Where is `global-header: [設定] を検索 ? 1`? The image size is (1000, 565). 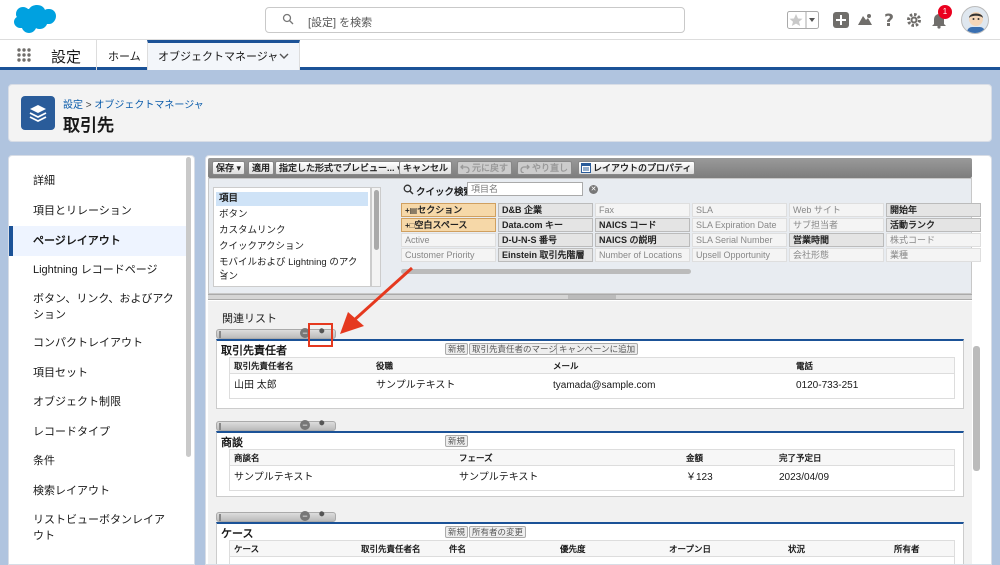
global-header: [設定] を検索 ? 1 is located at coordinates (500, 20).